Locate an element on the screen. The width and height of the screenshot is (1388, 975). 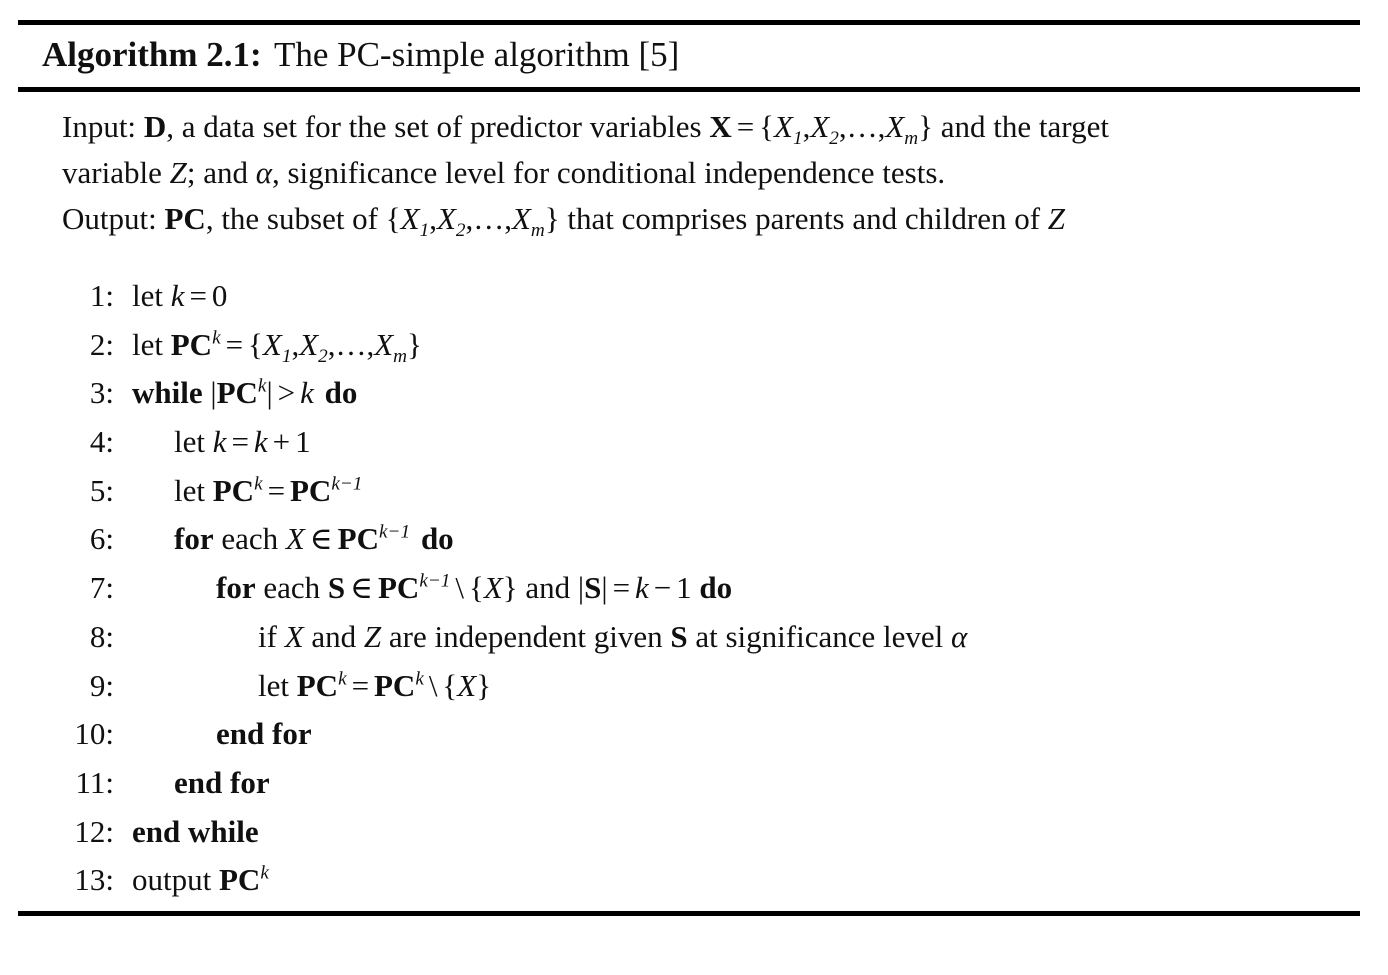
step-body-11: end for is located at coordinates (222, 782).